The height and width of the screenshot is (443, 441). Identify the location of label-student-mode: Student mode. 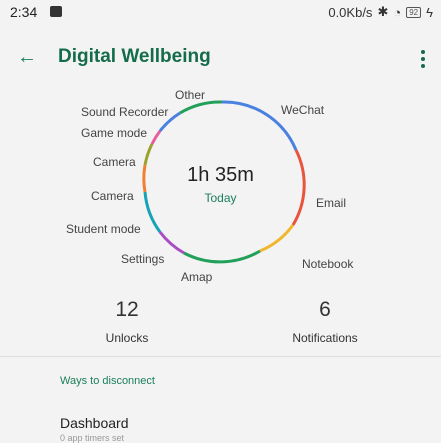
(103, 229).